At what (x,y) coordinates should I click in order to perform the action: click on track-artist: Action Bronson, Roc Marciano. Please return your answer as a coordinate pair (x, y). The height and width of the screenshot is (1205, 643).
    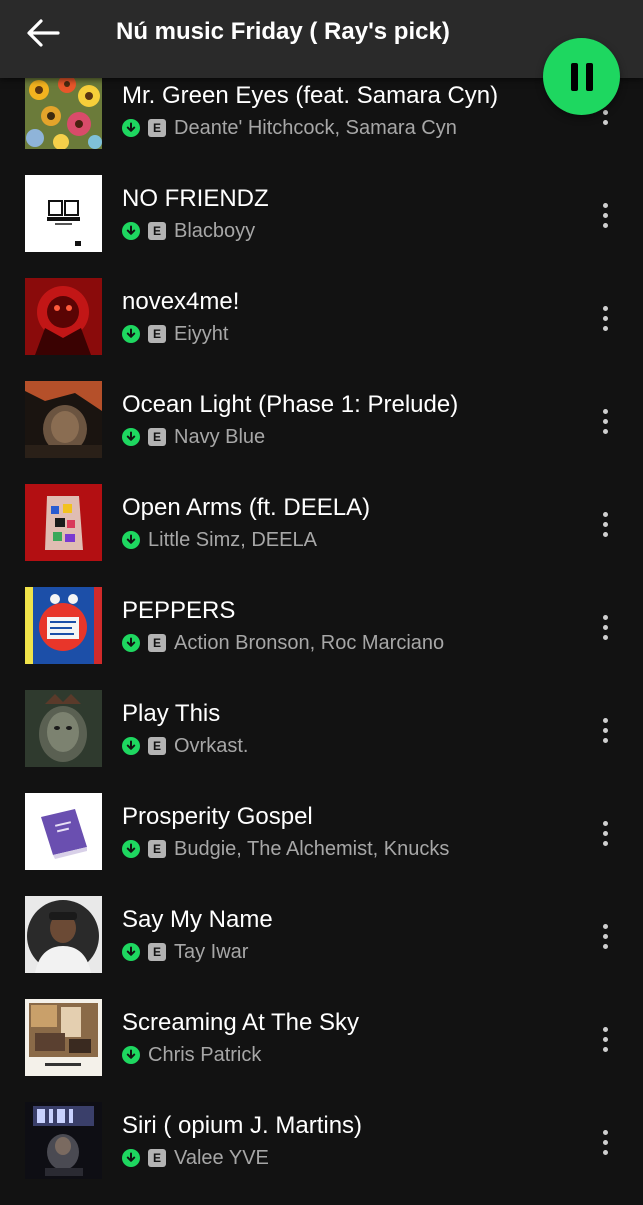
    Looking at the image, I should click on (309, 642).